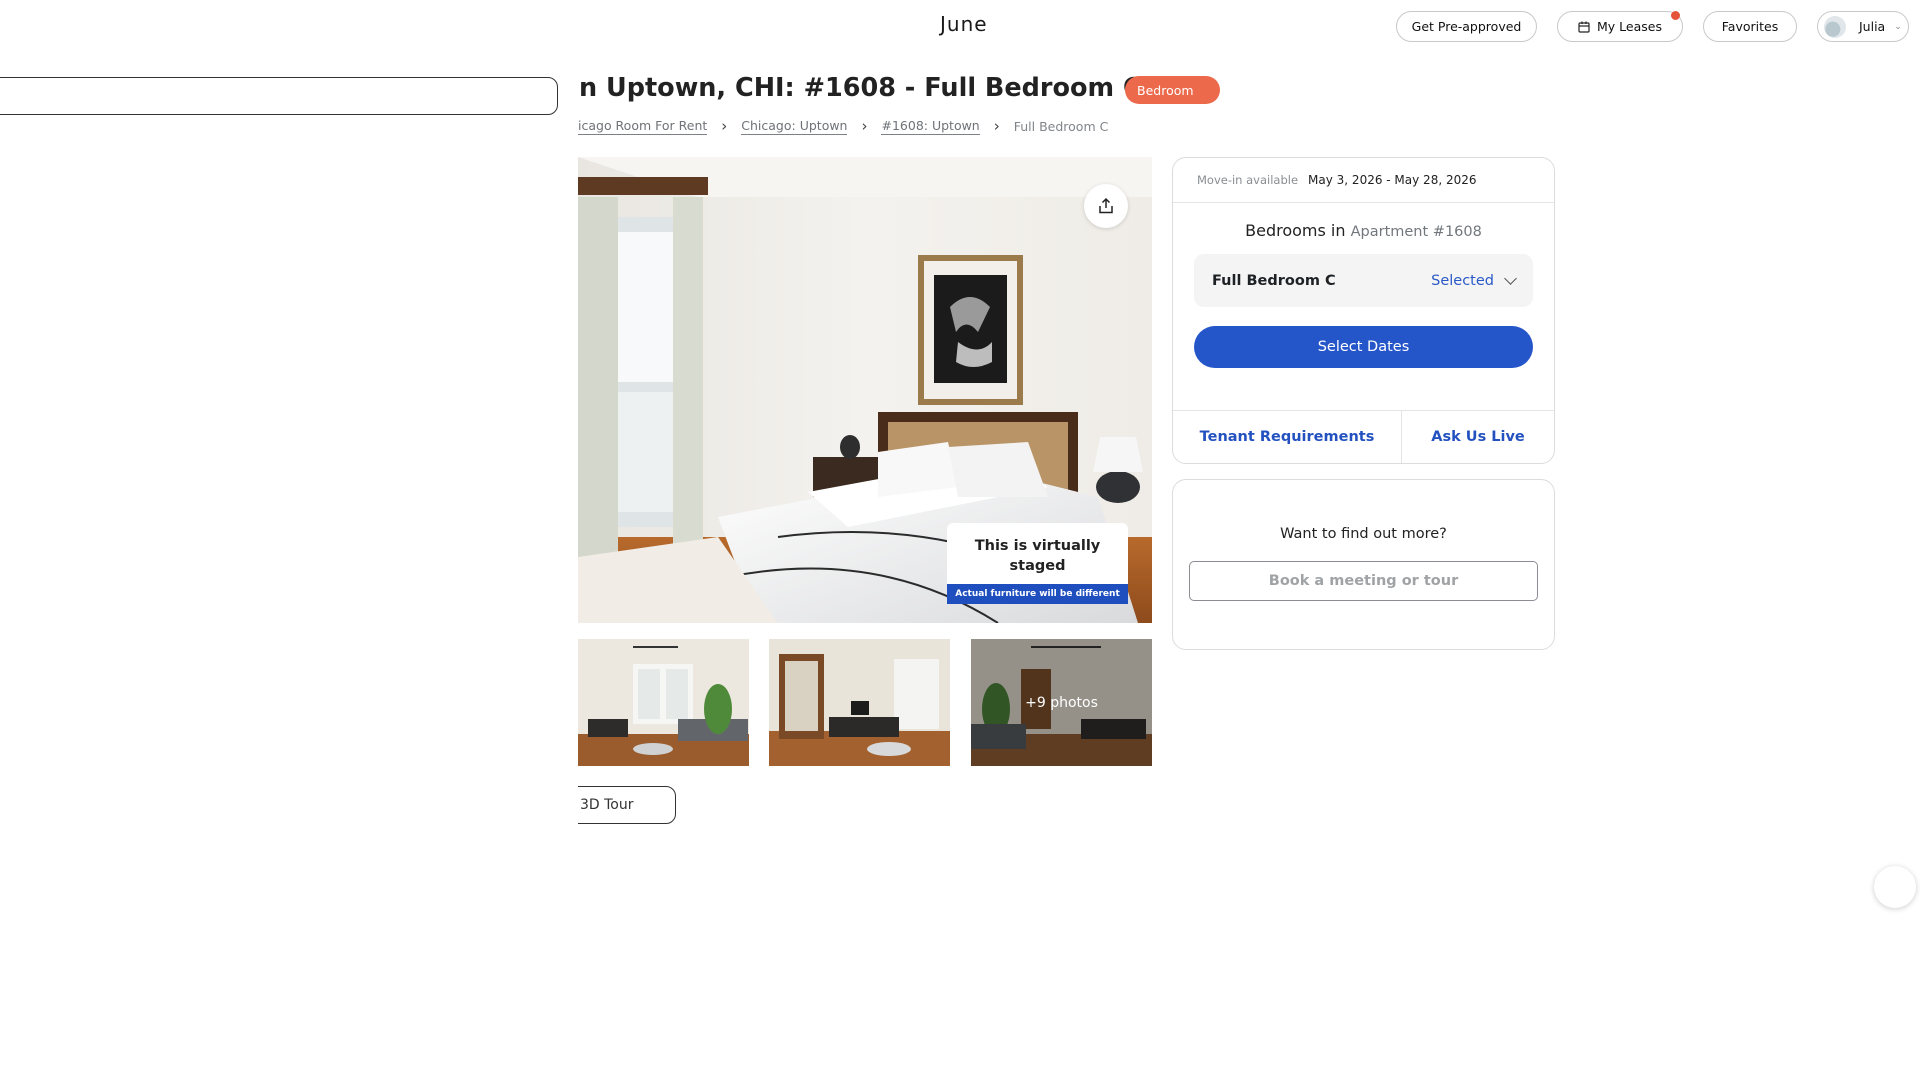  What do you see at coordinates (1462, 280) in the screenshot?
I see `room-status: Selected` at bounding box center [1462, 280].